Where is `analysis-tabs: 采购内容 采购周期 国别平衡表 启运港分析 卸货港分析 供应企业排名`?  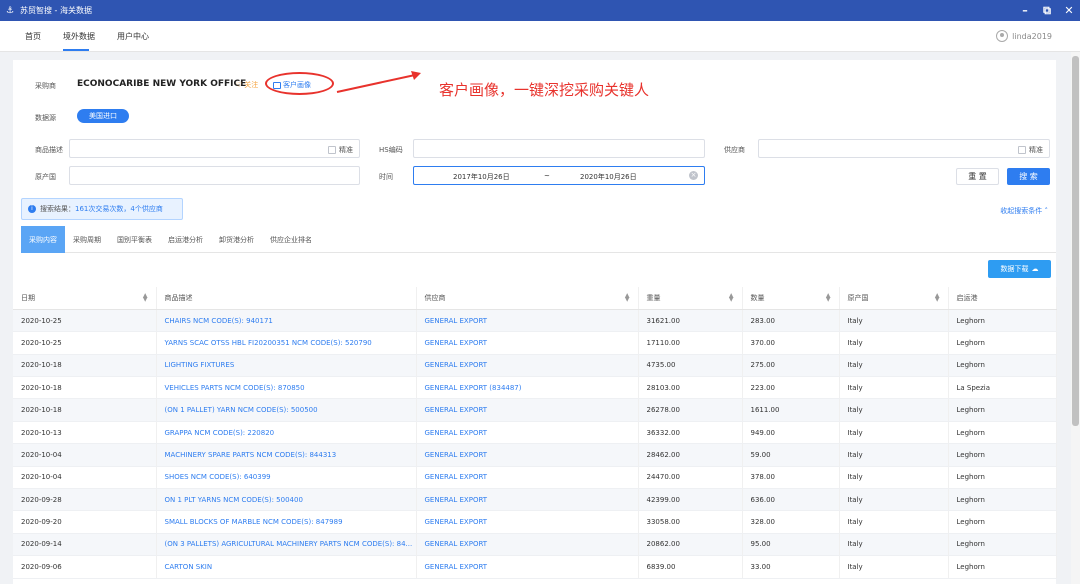 analysis-tabs: 采购内容 采购周期 国别平衡表 启运港分析 卸货港分析 供应企业排名 is located at coordinates (538, 239).